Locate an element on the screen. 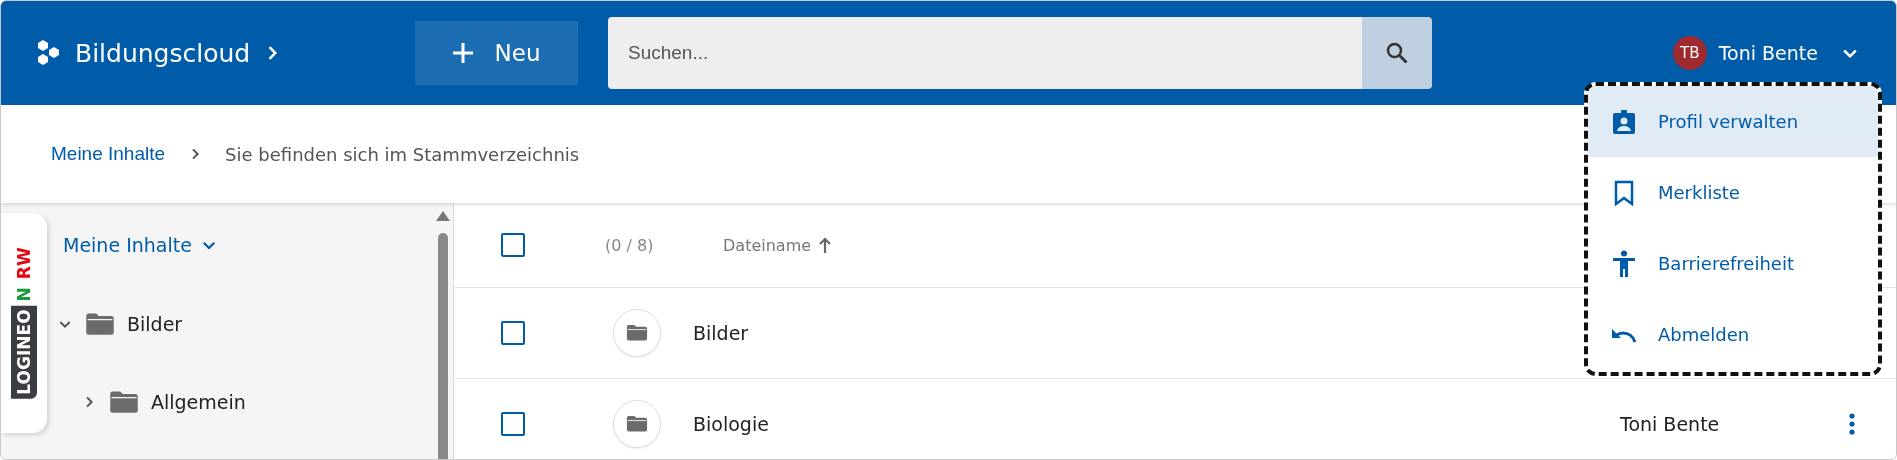 The image size is (1897, 460). column-header: Dateiname is located at coordinates (777, 245).